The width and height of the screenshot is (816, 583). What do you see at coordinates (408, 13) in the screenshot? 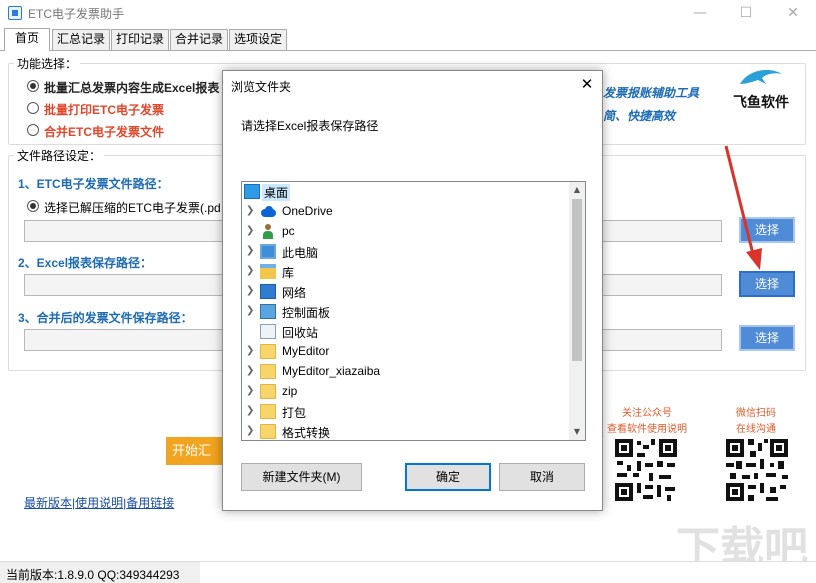
I see `title-bar: ETC电子发票助手 — ☐ ✕` at bounding box center [408, 13].